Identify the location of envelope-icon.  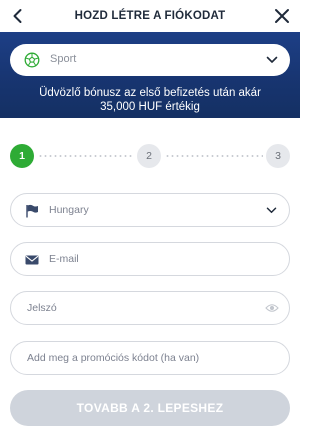
(32, 260).